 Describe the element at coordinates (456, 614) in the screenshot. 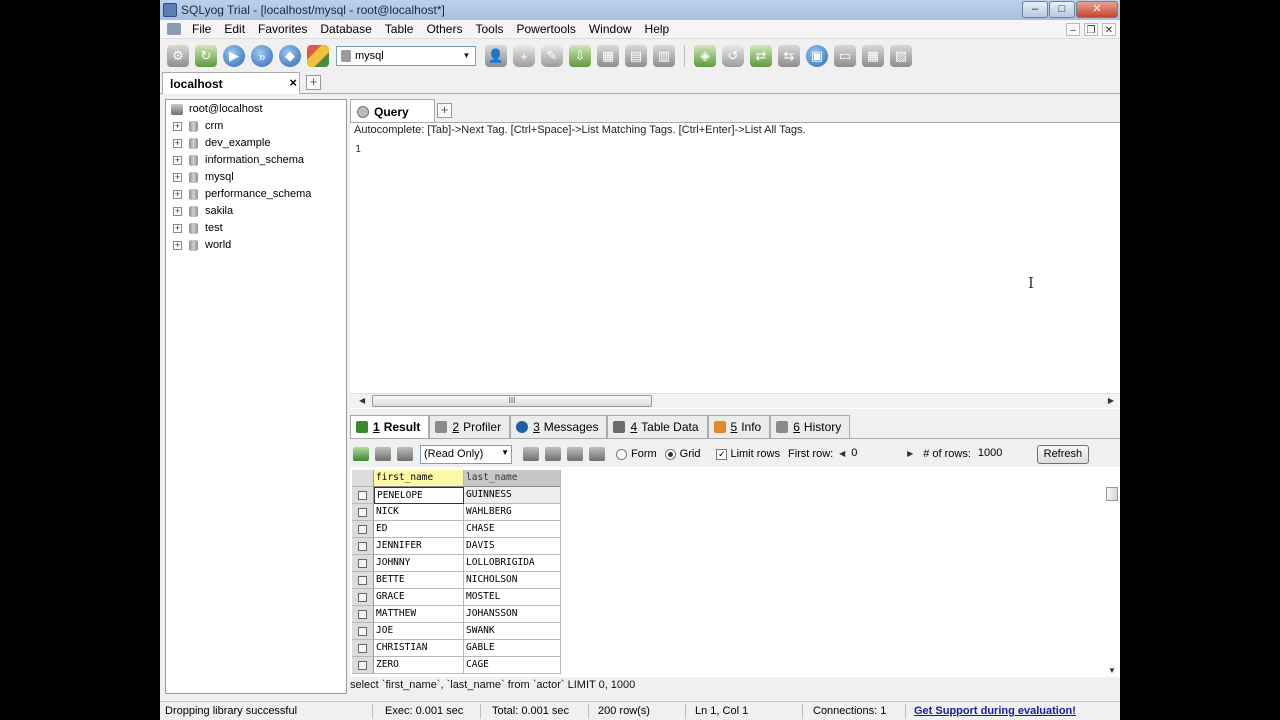

I see `table-row: MATTHEW JOHANSSON` at that location.